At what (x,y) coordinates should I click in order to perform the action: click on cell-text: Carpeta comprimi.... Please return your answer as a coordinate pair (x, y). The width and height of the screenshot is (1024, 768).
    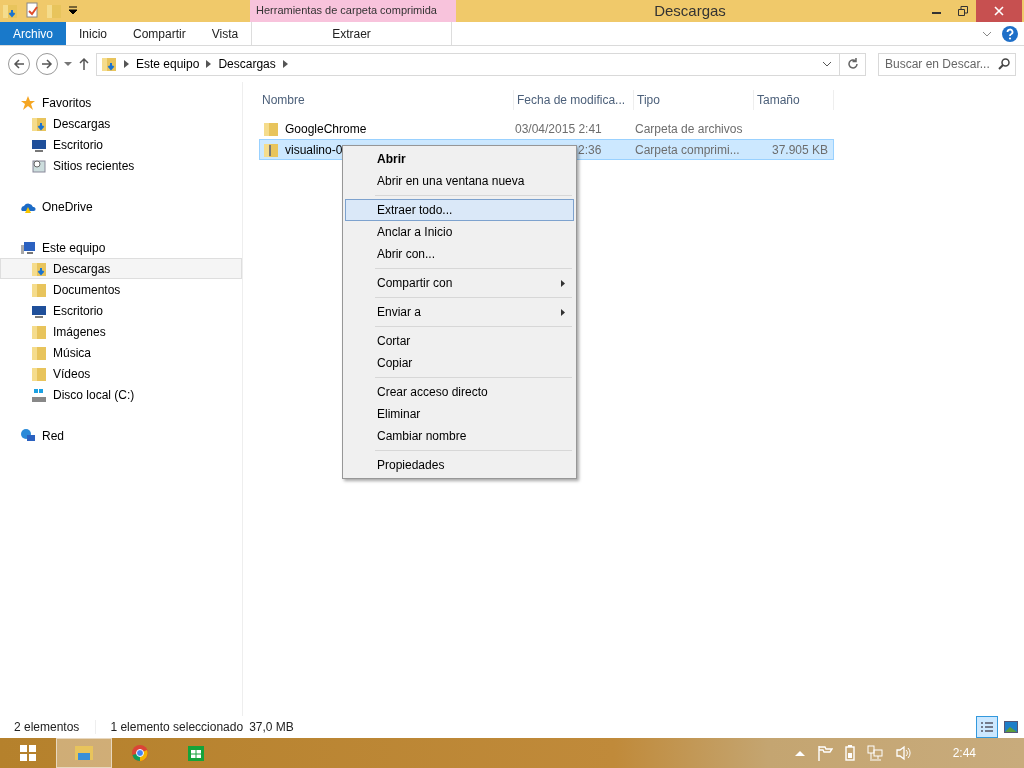
    Looking at the image, I should click on (687, 149).